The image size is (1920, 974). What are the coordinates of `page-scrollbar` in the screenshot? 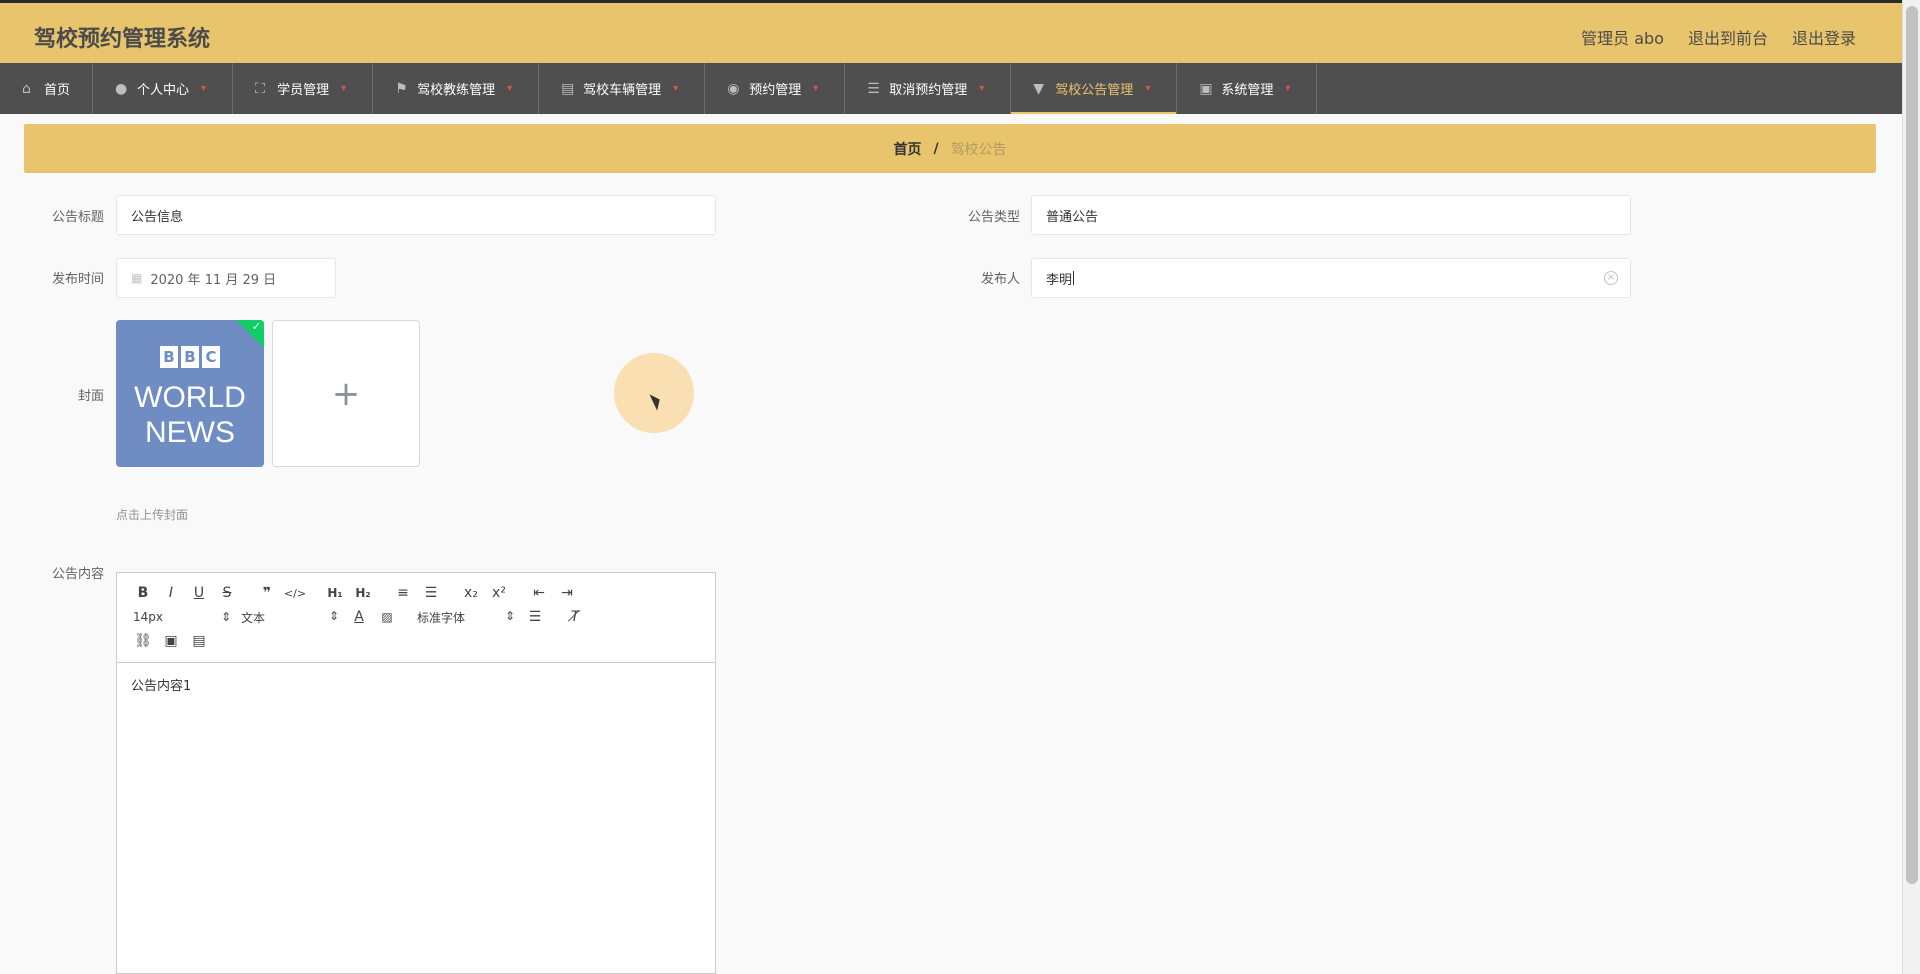 It's located at (1911, 487).